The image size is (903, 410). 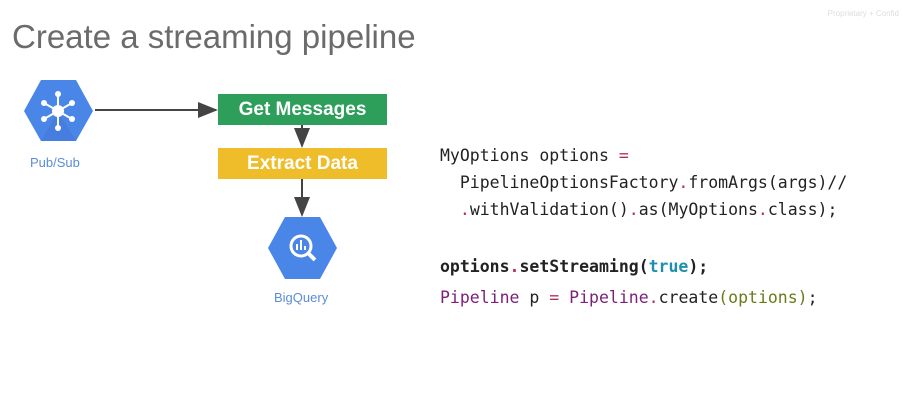 What do you see at coordinates (584, 266) in the screenshot?
I see `code-token: setStreaming(` at bounding box center [584, 266].